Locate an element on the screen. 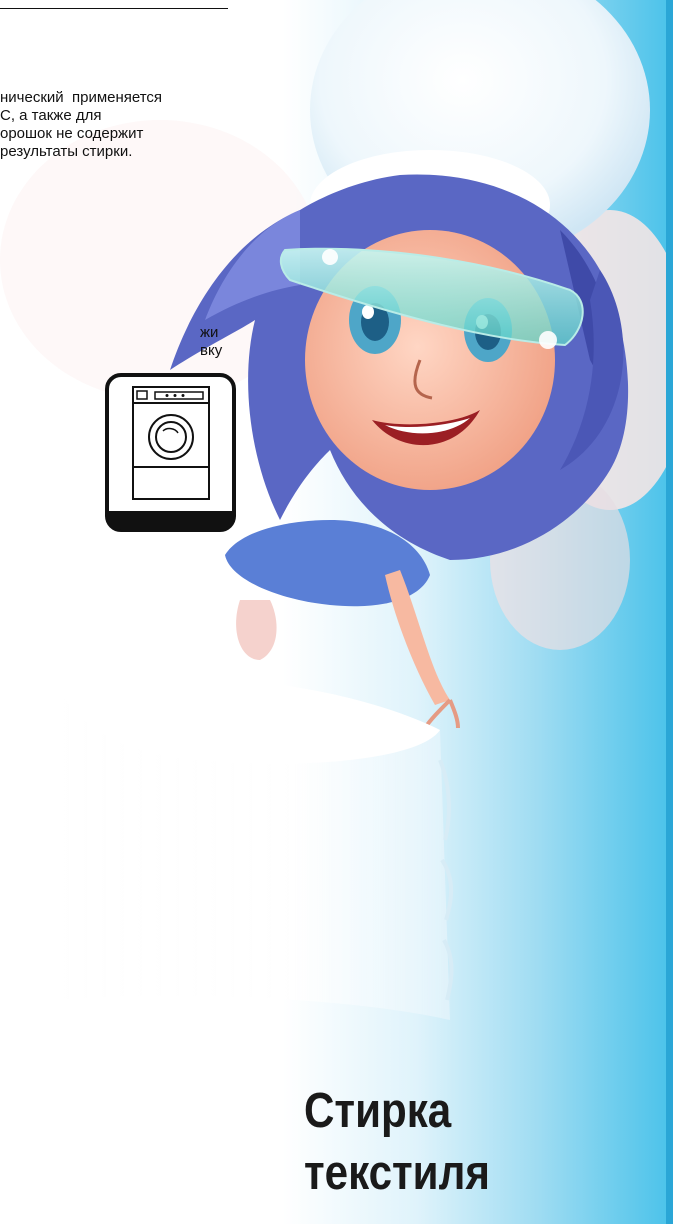 This screenshot has width=673, height=1224. text-line: результаты стирки. is located at coordinates (66, 151).